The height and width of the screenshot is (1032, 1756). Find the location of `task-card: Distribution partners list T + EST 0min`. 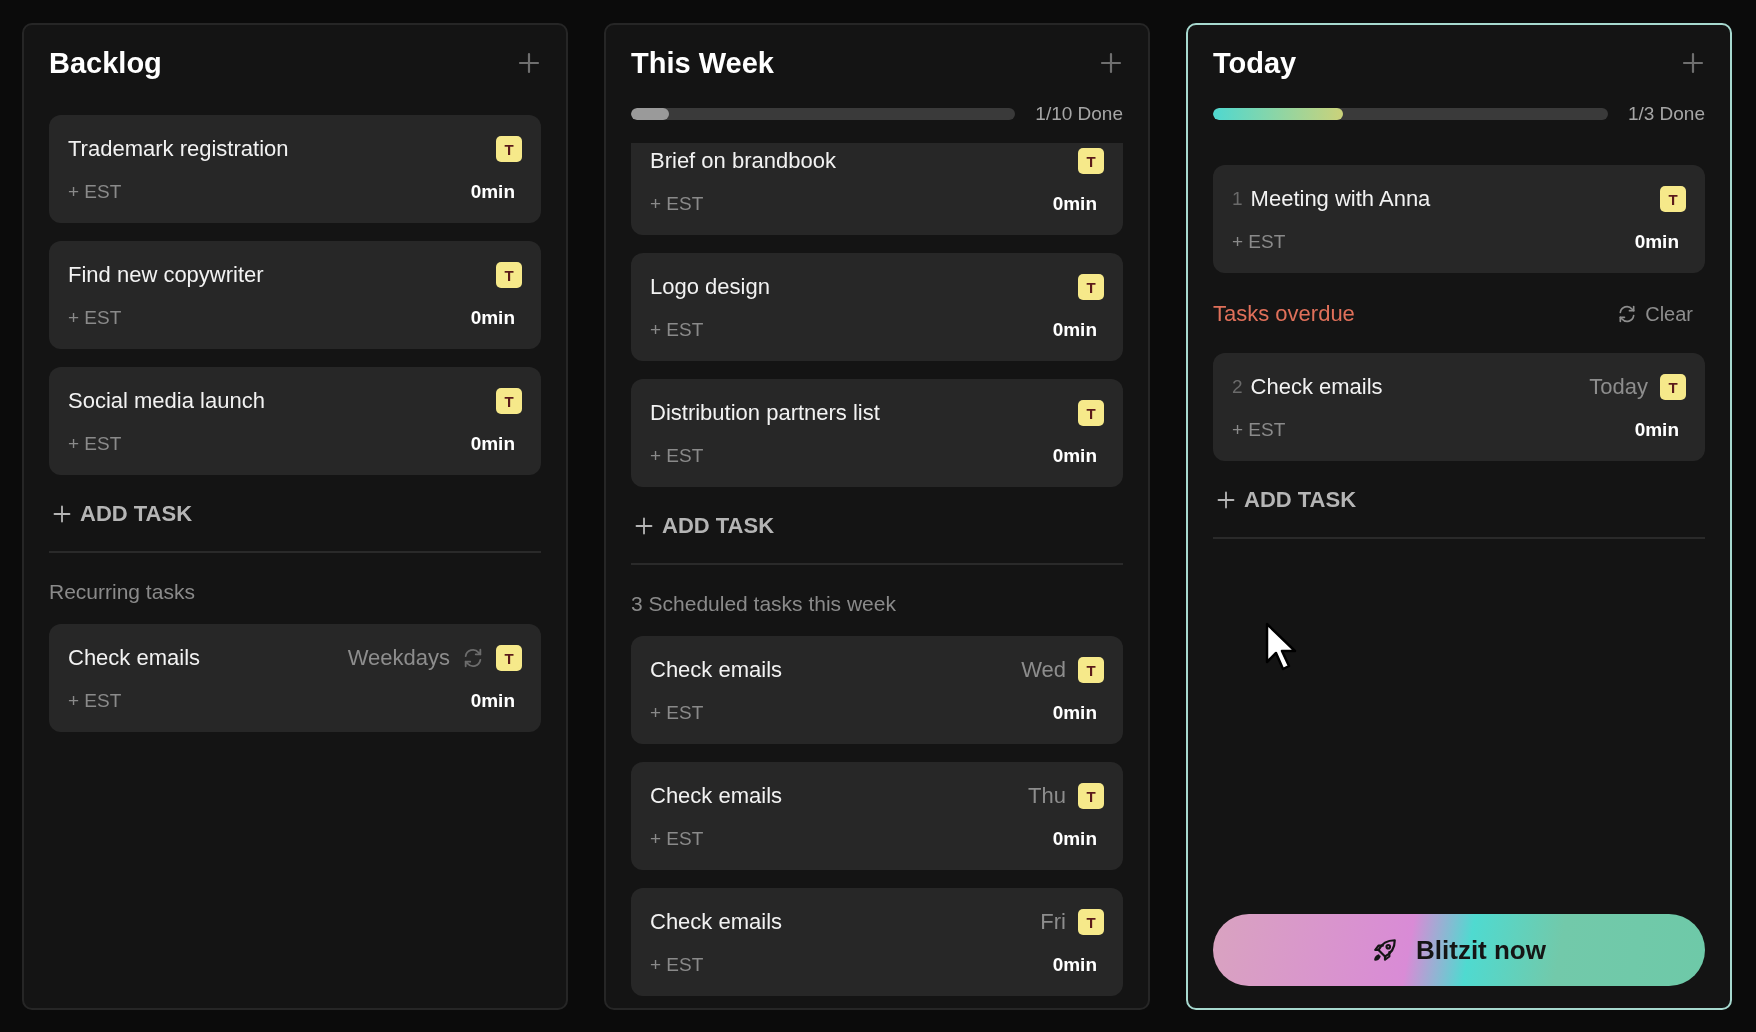

task-card: Distribution partners list T + EST 0min is located at coordinates (877, 433).